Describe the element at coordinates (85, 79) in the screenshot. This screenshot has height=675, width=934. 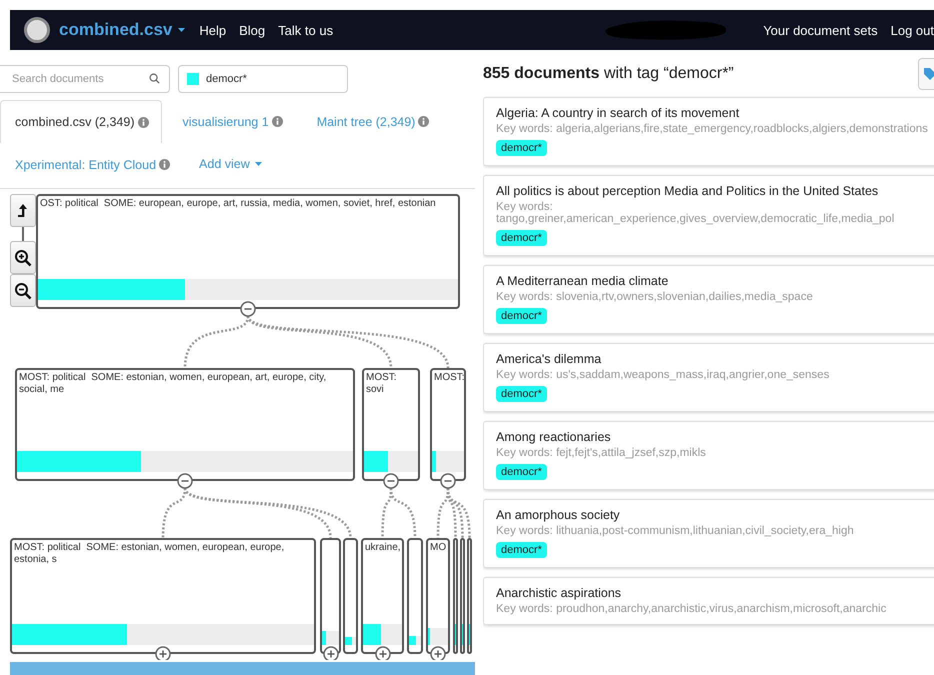
I see `search-field: Search documents` at that location.